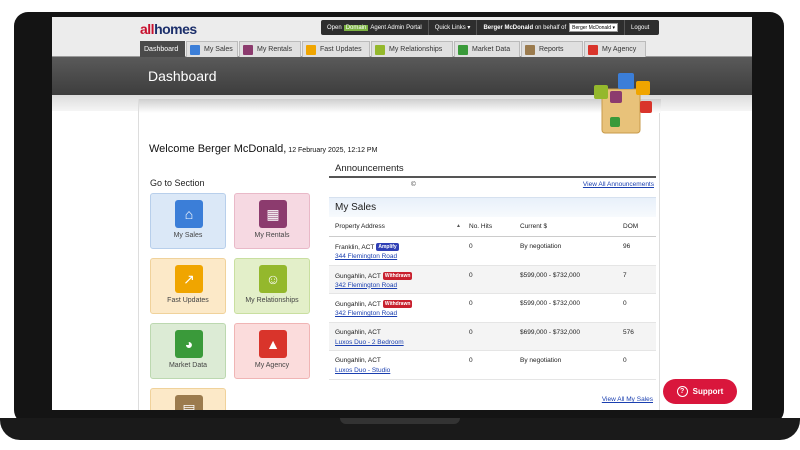  I want to click on property-link: 344 Flemington Road, so click(366, 256).